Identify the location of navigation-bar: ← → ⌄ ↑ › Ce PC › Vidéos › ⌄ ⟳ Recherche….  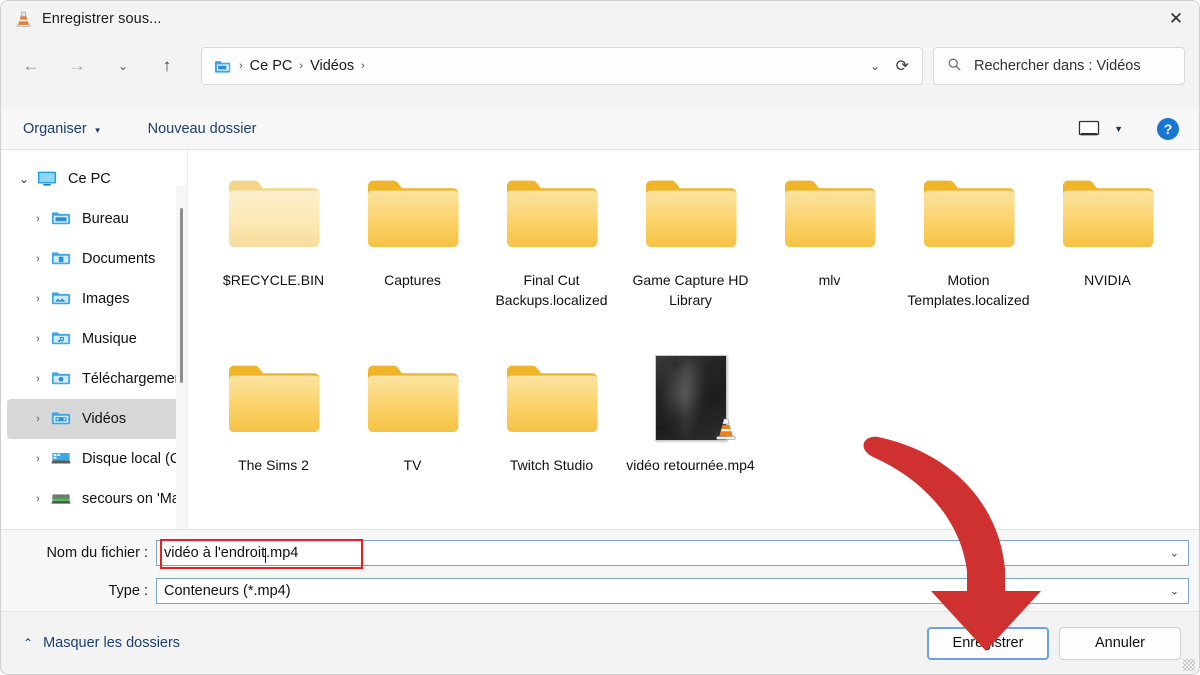
(600, 66).